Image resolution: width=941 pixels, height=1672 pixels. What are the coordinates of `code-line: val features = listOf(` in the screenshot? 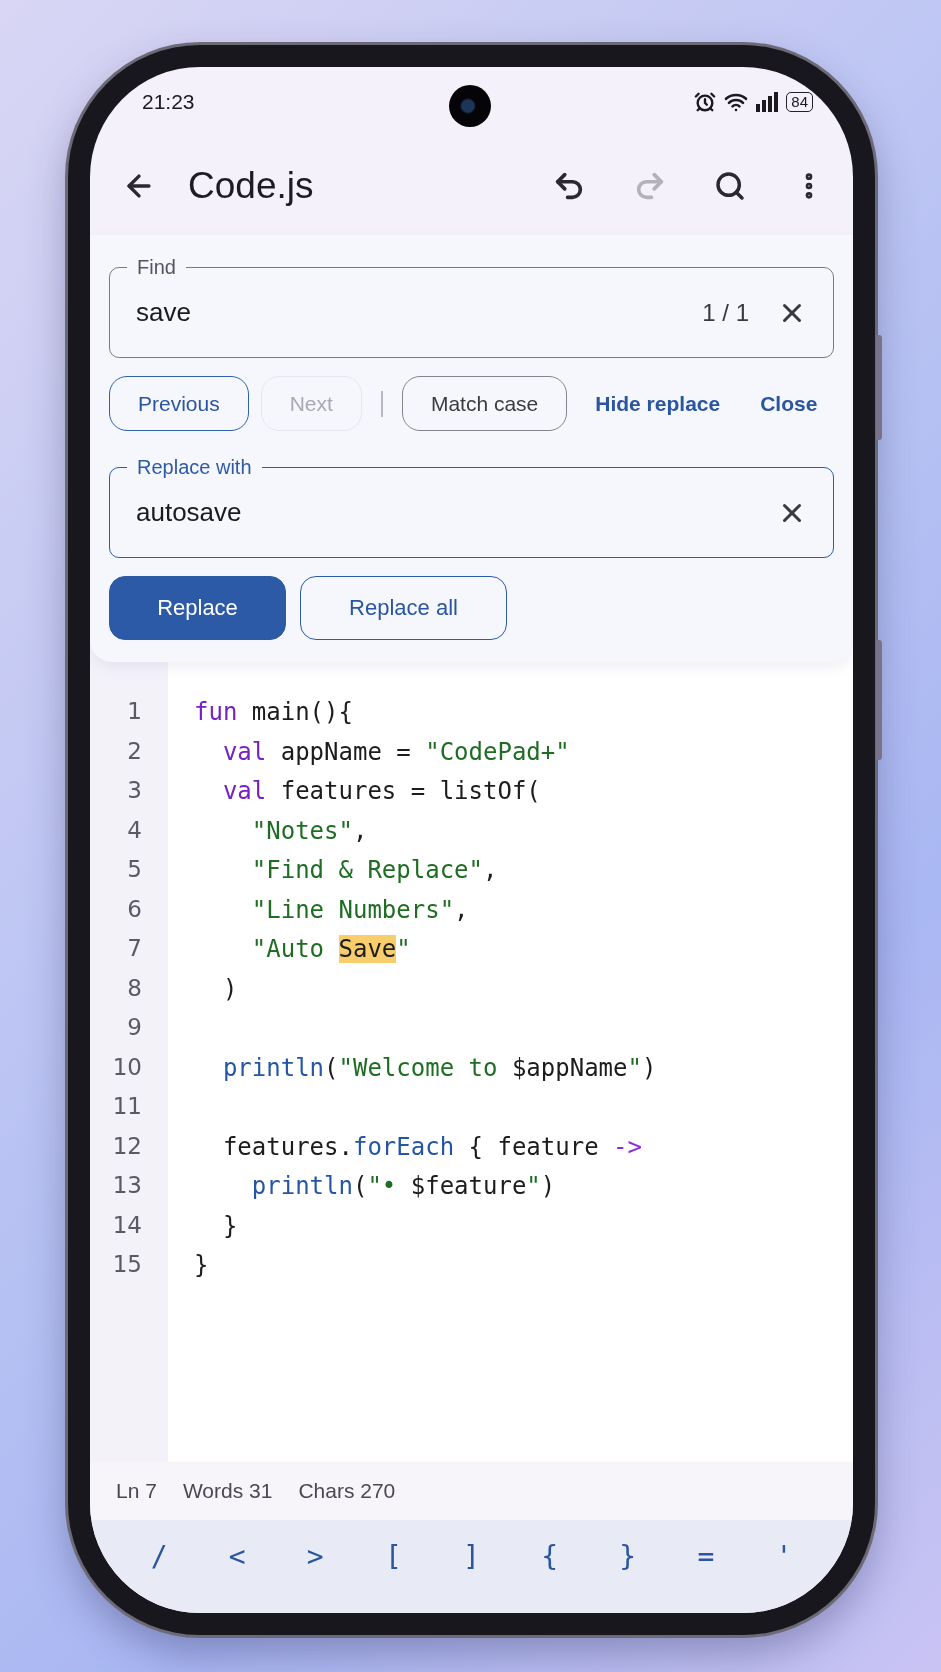 It's located at (381, 792).